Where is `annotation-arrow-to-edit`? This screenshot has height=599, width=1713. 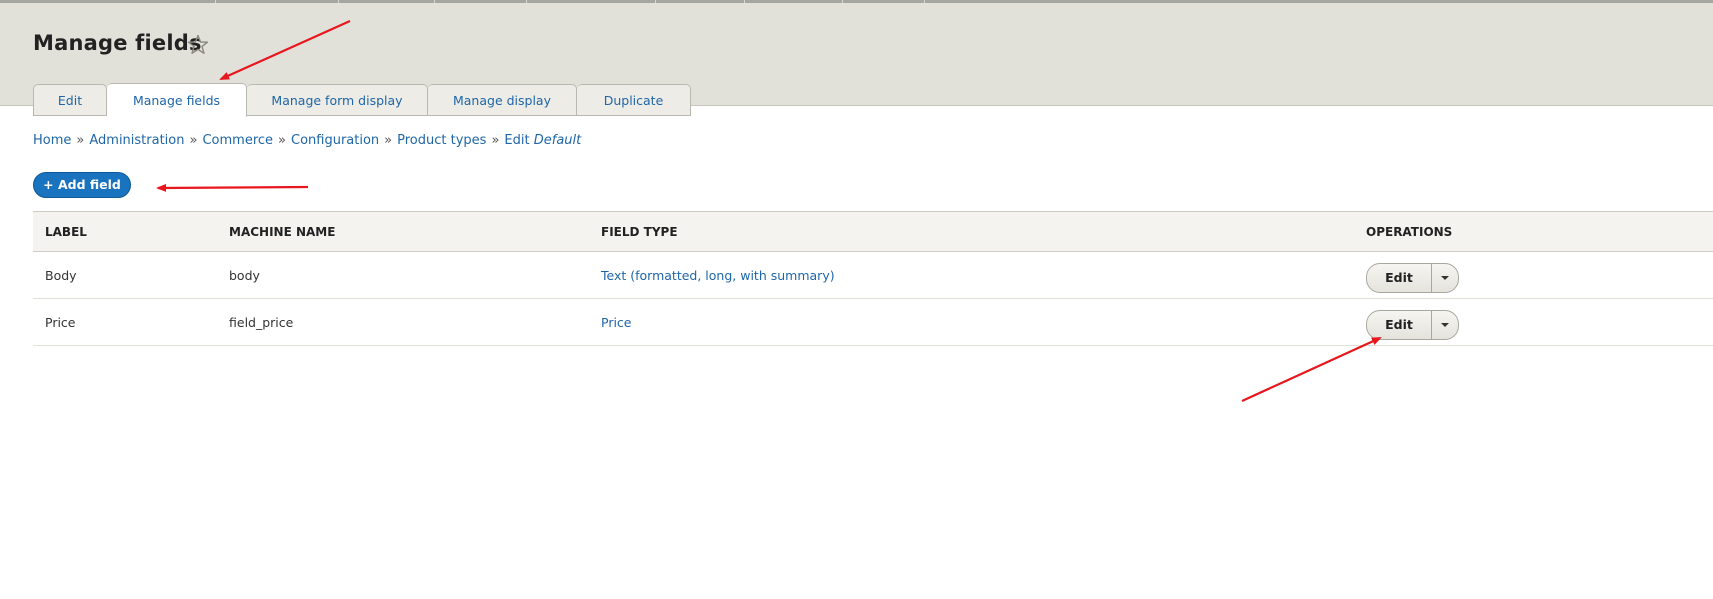
annotation-arrow-to-edit is located at coordinates (1311, 369).